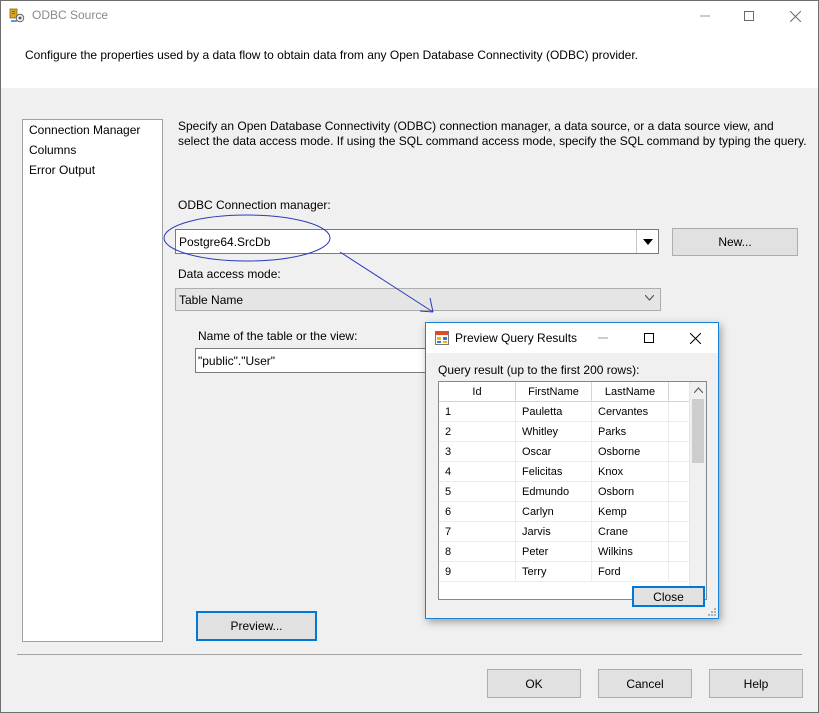 Image resolution: width=819 pixels, height=713 pixels. I want to click on connection-manager-combo: Postgre64.SrcDb, so click(417, 241).